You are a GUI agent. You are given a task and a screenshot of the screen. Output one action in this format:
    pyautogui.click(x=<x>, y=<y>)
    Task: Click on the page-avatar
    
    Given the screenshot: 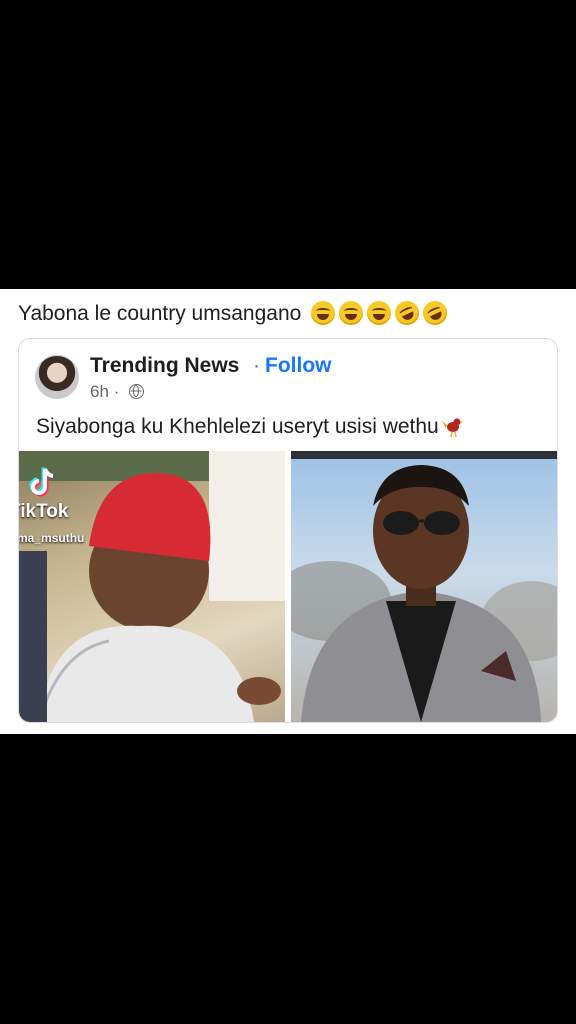 What is the action you would take?
    pyautogui.click(x=57, y=377)
    